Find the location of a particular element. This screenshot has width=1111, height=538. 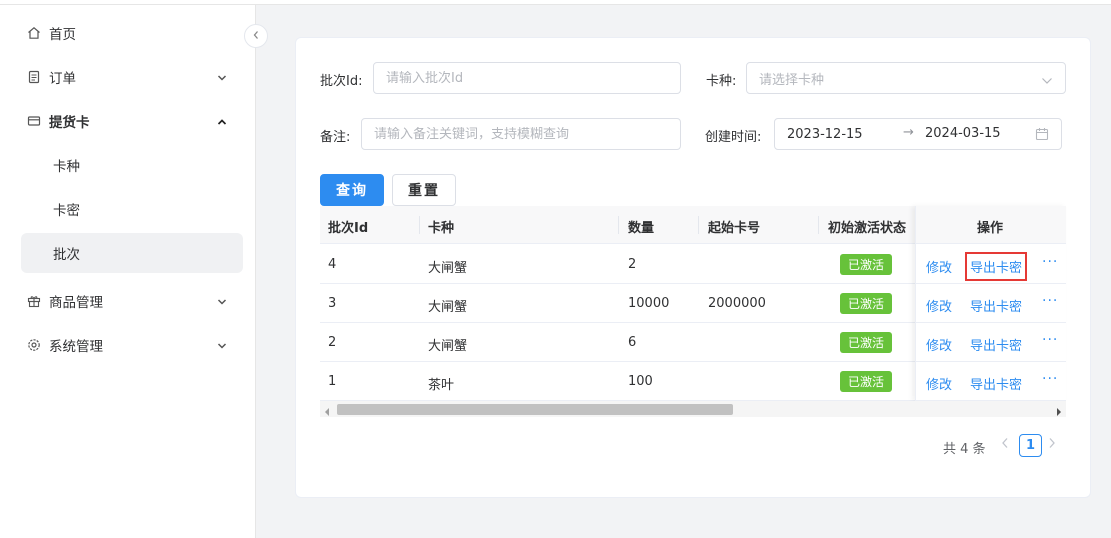

sidebar-item-label: 首页 is located at coordinates (62, 35).